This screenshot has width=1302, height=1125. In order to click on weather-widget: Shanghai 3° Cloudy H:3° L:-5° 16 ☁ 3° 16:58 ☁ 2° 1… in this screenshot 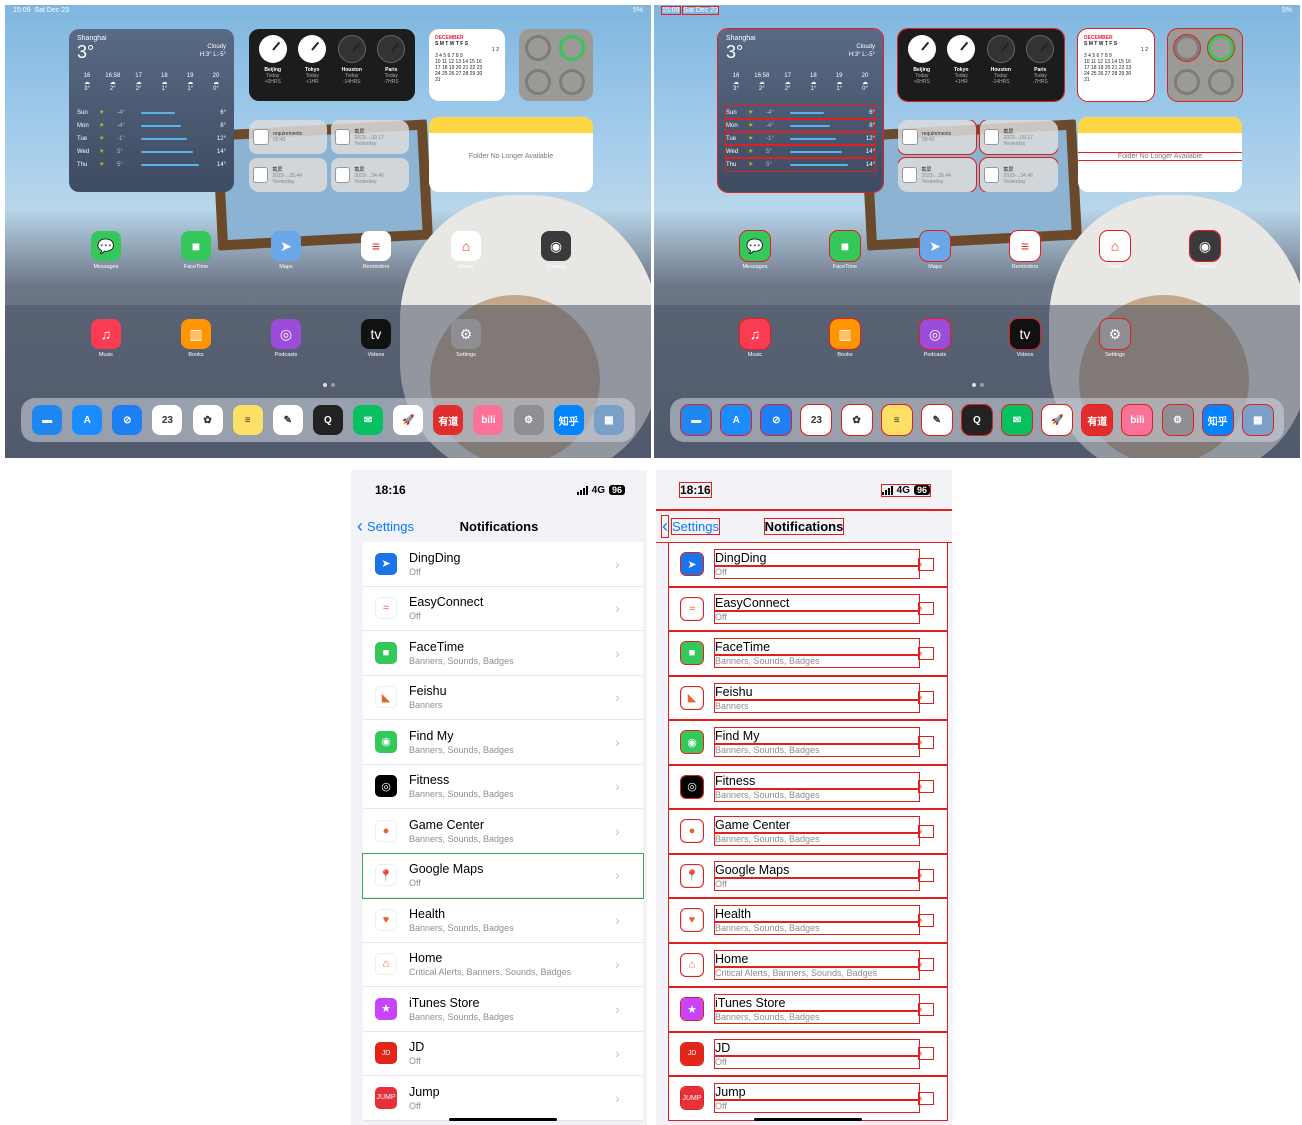, I will do `click(151, 110)`.